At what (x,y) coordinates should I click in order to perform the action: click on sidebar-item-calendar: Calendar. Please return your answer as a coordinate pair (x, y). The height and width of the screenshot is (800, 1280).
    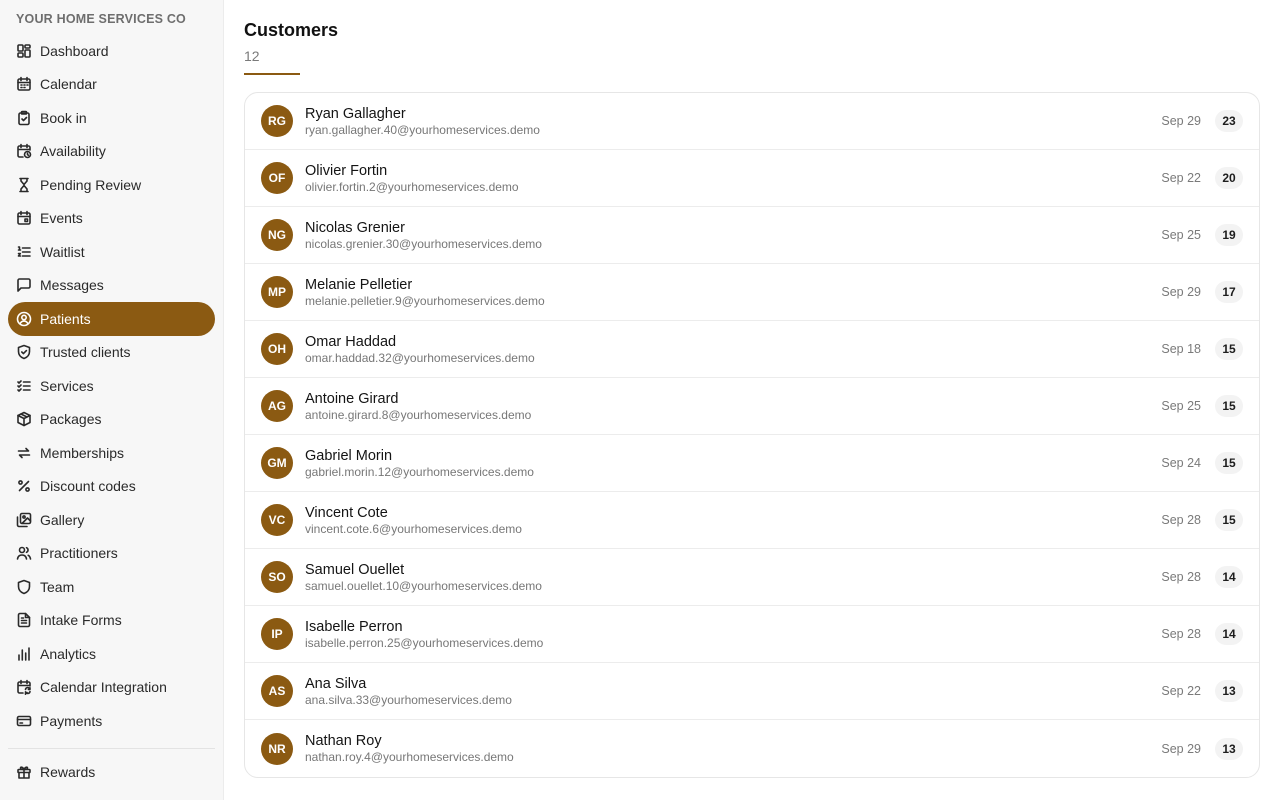
    Looking at the image, I should click on (111, 85).